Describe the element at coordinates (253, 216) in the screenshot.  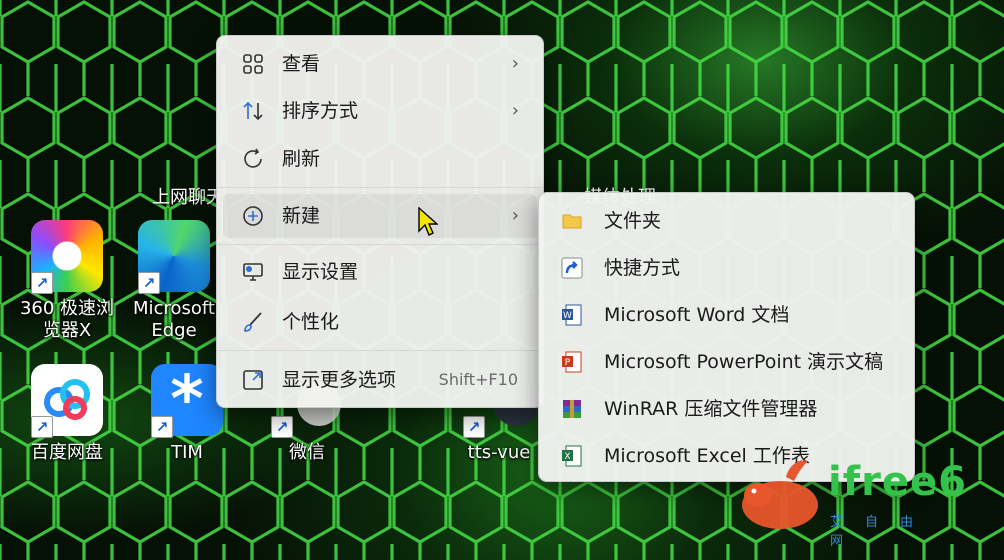
I see `new-plus-icon` at that location.